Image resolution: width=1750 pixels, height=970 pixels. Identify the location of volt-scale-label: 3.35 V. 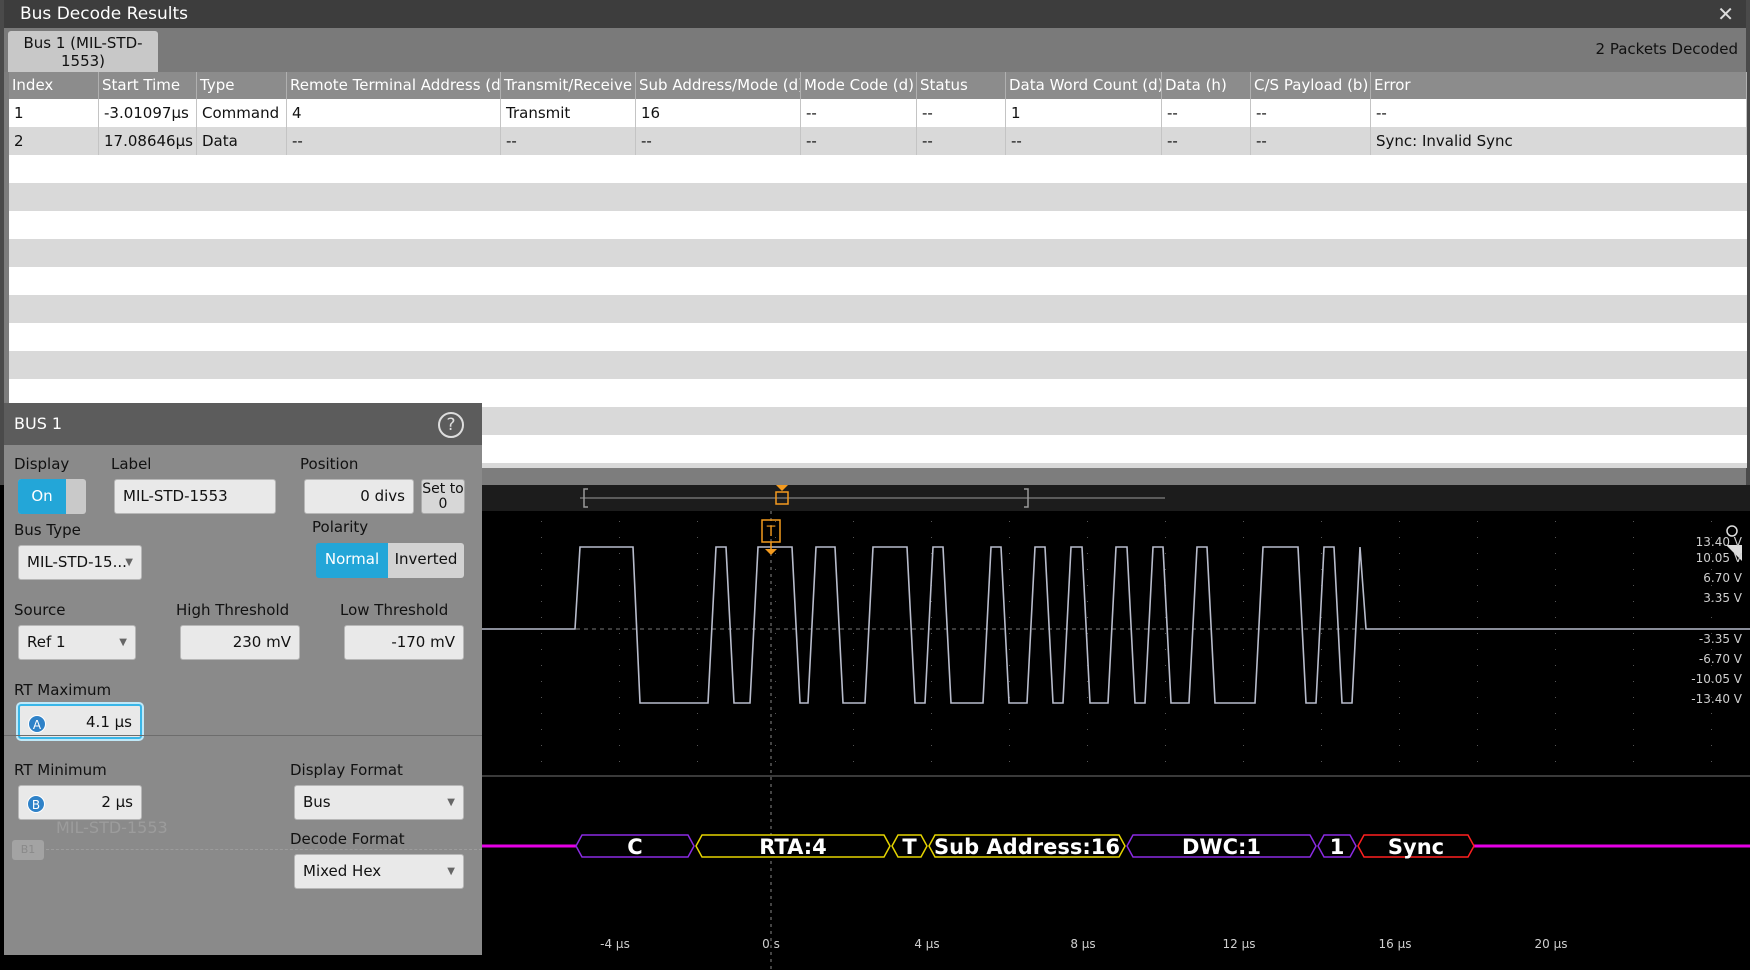
(1723, 598).